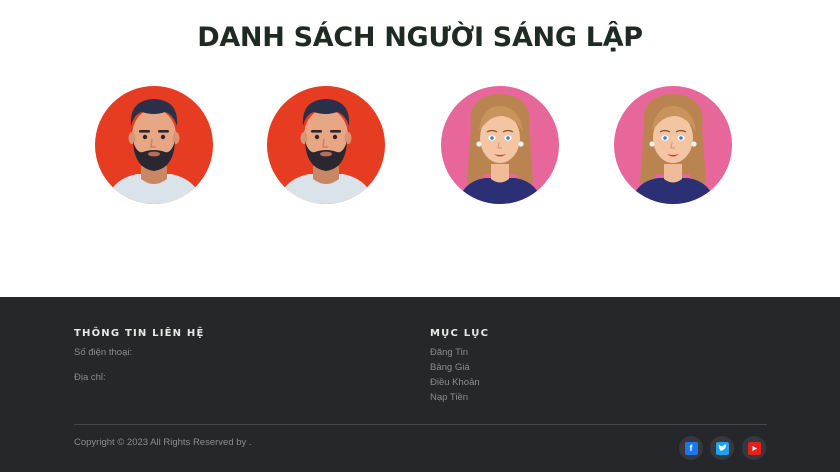  I want to click on facebook-icon: f, so click(691, 448).